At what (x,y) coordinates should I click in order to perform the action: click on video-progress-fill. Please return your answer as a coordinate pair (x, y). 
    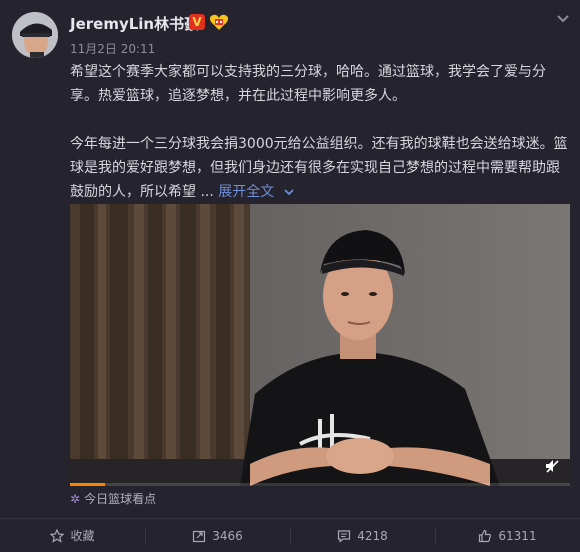
    Looking at the image, I should click on (87, 484).